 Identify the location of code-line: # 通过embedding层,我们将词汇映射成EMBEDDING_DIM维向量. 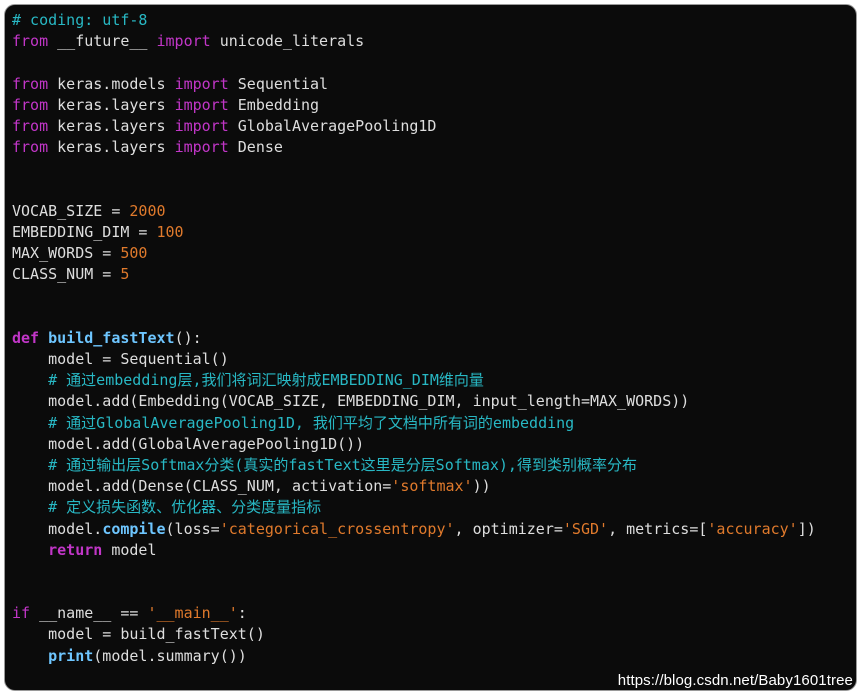
(414, 380).